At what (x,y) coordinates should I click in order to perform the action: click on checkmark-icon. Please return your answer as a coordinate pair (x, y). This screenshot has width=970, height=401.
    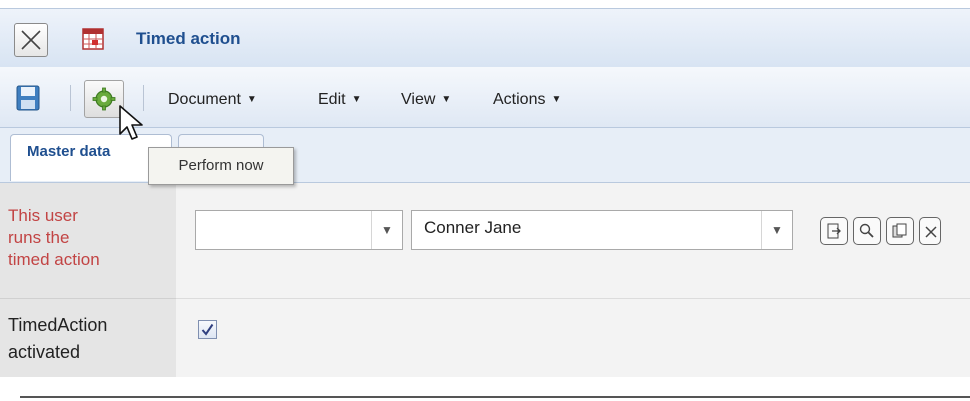
    Looking at the image, I should click on (207, 329).